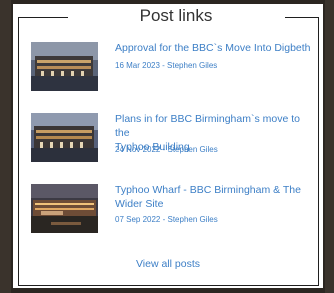 This screenshot has height=293, width=334. I want to click on post-title-1: Approval for the BBC`s Move Into Digbeth, so click(215, 48).